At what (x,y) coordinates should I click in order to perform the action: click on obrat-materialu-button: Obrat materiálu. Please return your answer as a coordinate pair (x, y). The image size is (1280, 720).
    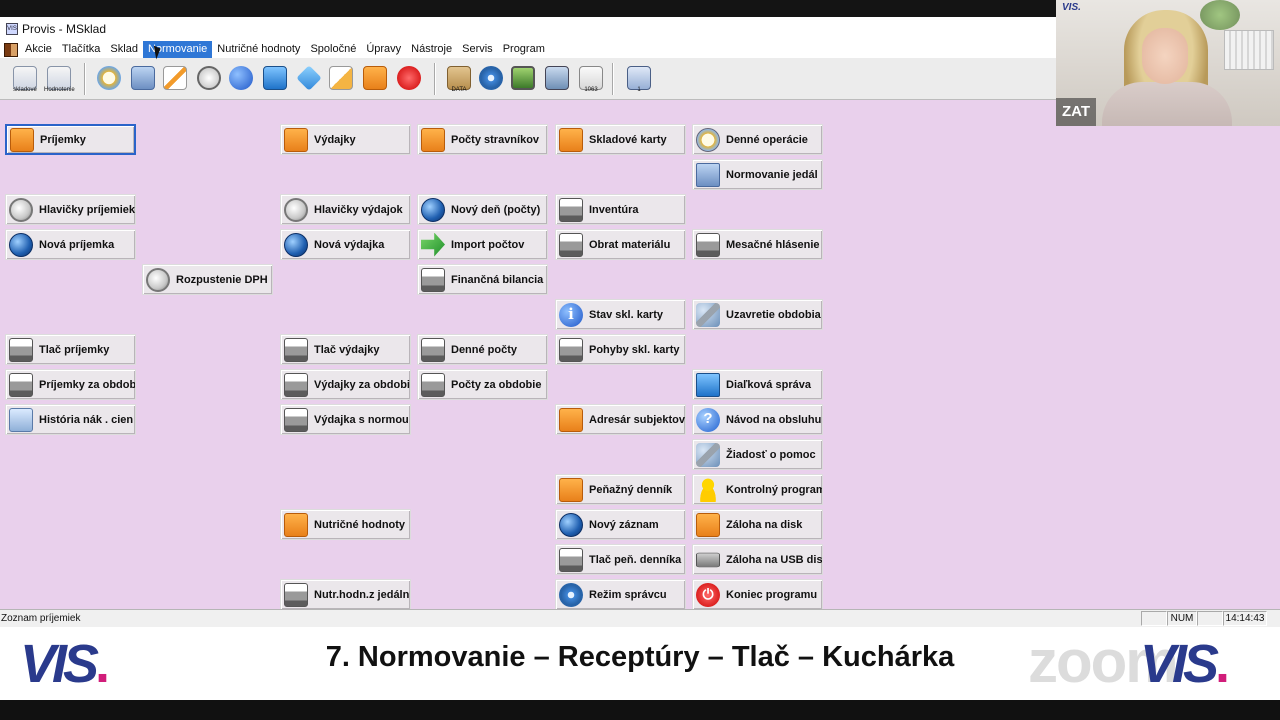
    Looking at the image, I should click on (620, 244).